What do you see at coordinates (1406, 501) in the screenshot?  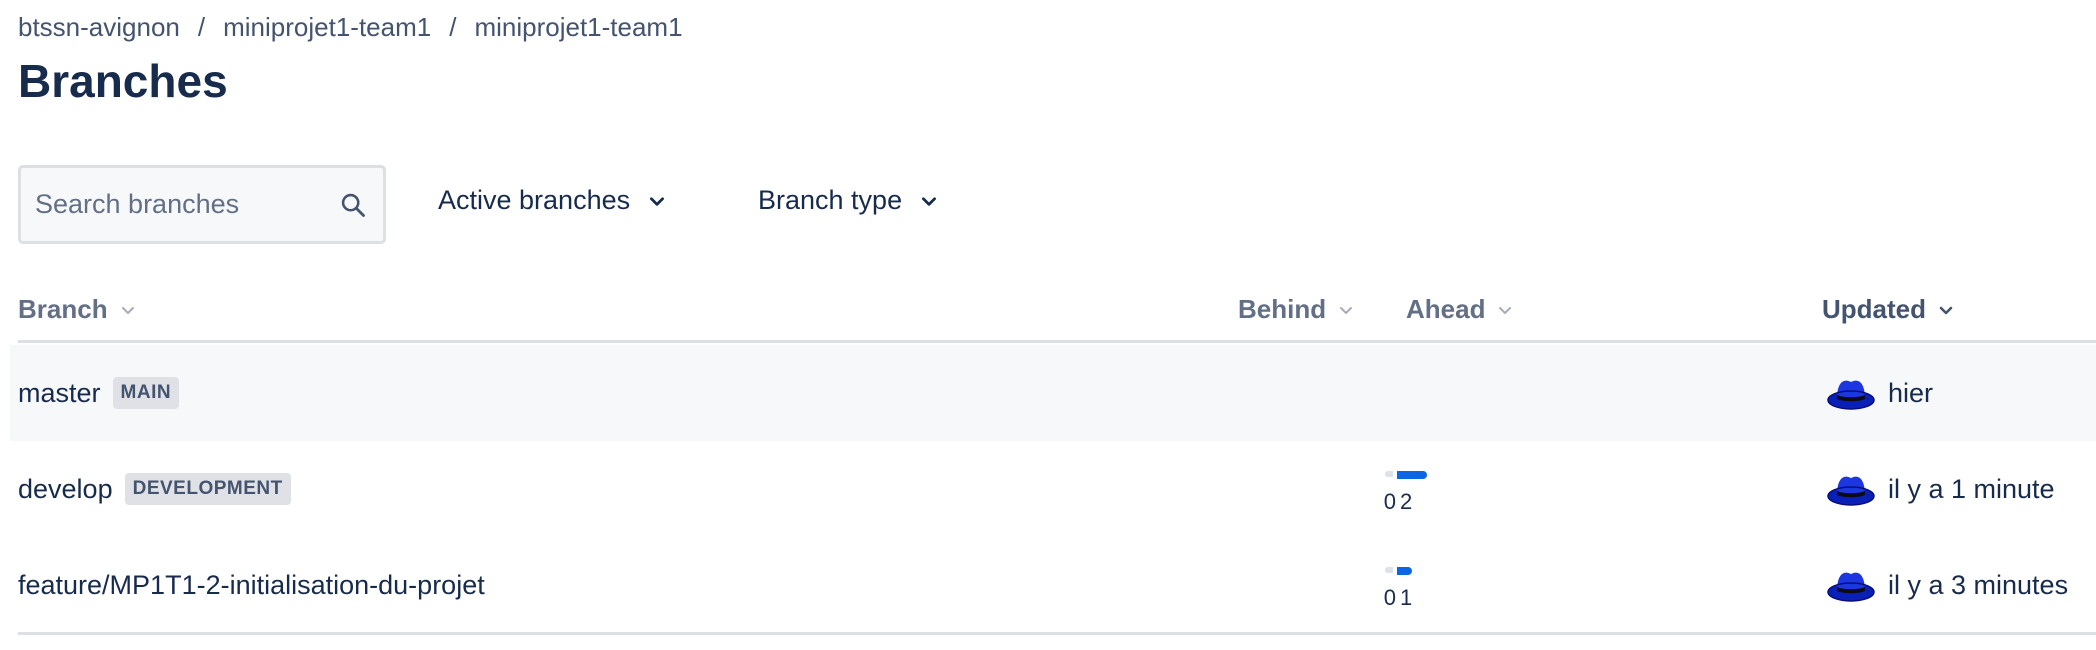 I see `ahead-count: 2` at bounding box center [1406, 501].